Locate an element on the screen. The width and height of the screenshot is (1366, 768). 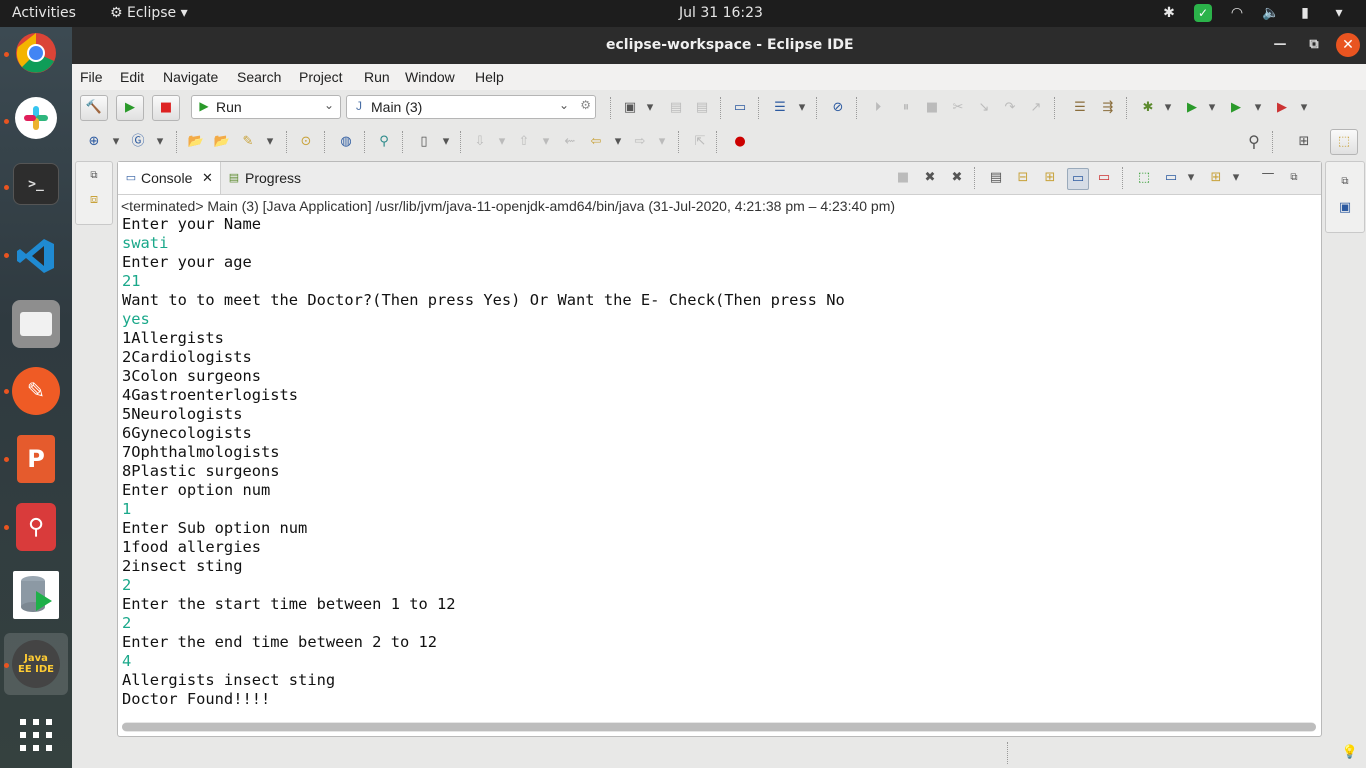
suspend-icon: ⏸ is located at coordinates (906, 108).